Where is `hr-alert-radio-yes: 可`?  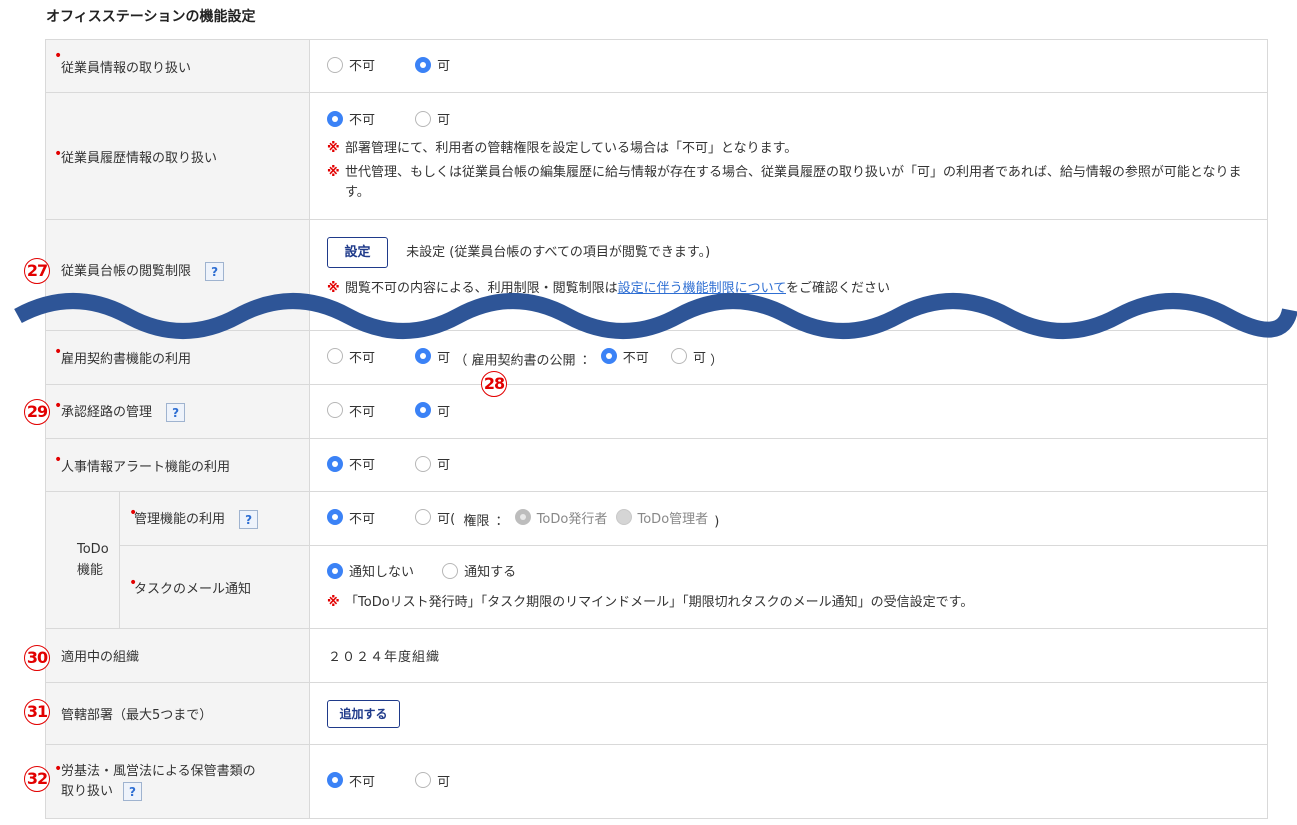 hr-alert-radio-yes: 可 is located at coordinates (432, 463).